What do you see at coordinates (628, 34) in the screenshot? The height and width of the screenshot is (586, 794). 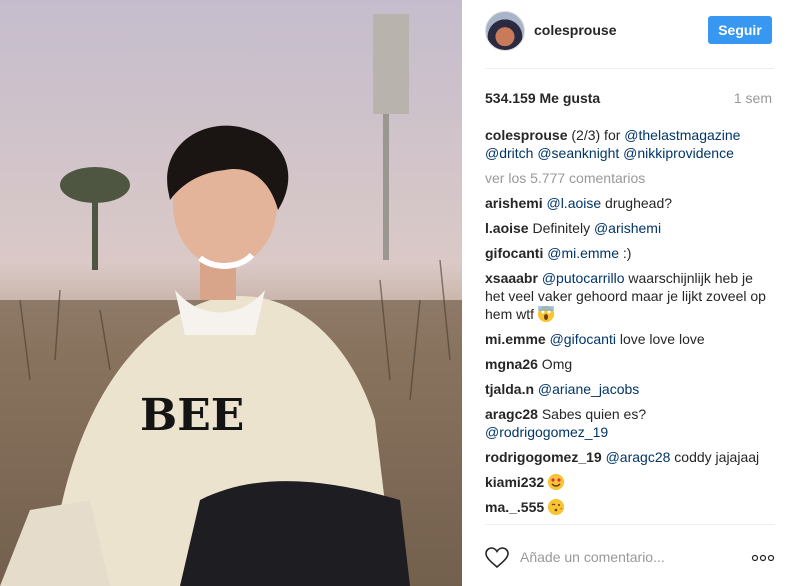 I see `post-header: colesprouse Seguir` at bounding box center [628, 34].